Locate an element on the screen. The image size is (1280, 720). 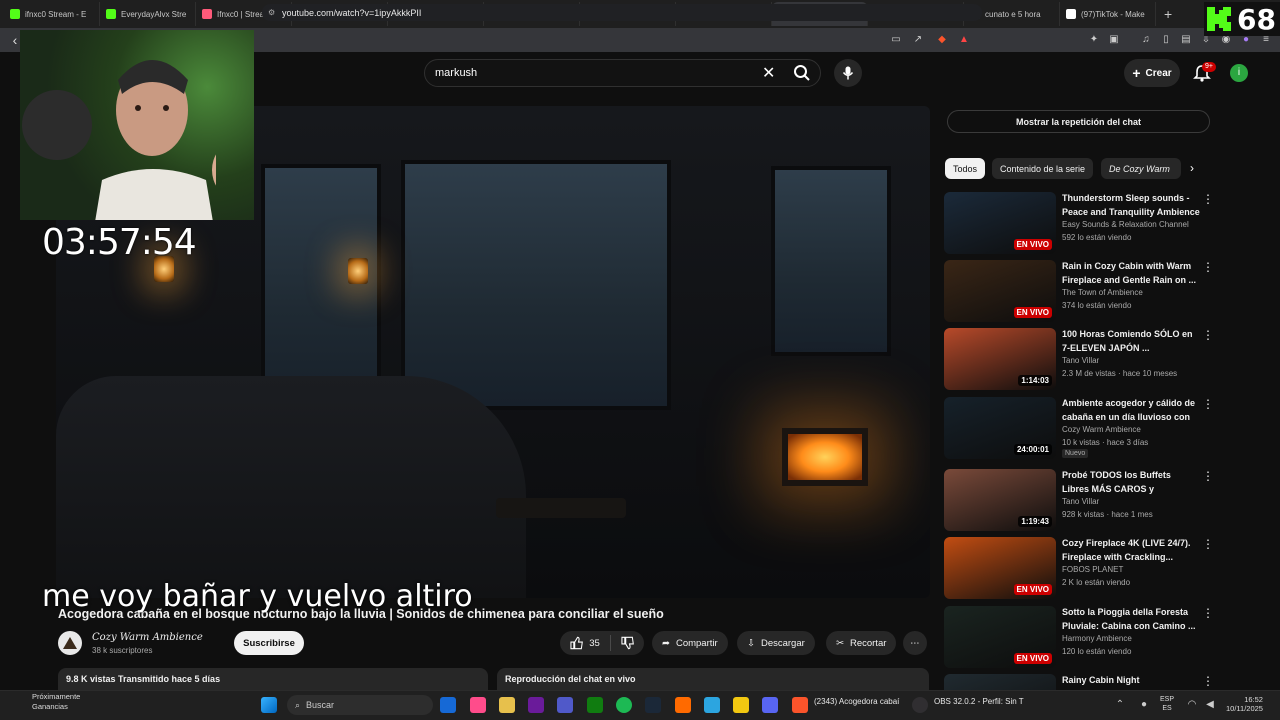
xbox-icon is located at coordinates (595, 705).